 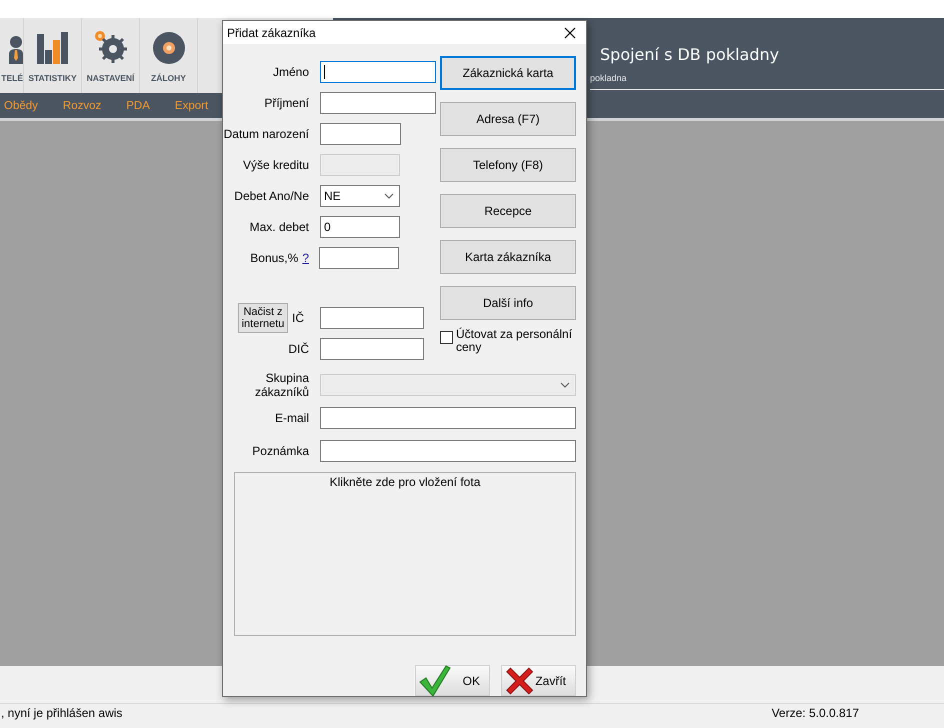 What do you see at coordinates (570, 32) in the screenshot?
I see `close-icon` at bounding box center [570, 32].